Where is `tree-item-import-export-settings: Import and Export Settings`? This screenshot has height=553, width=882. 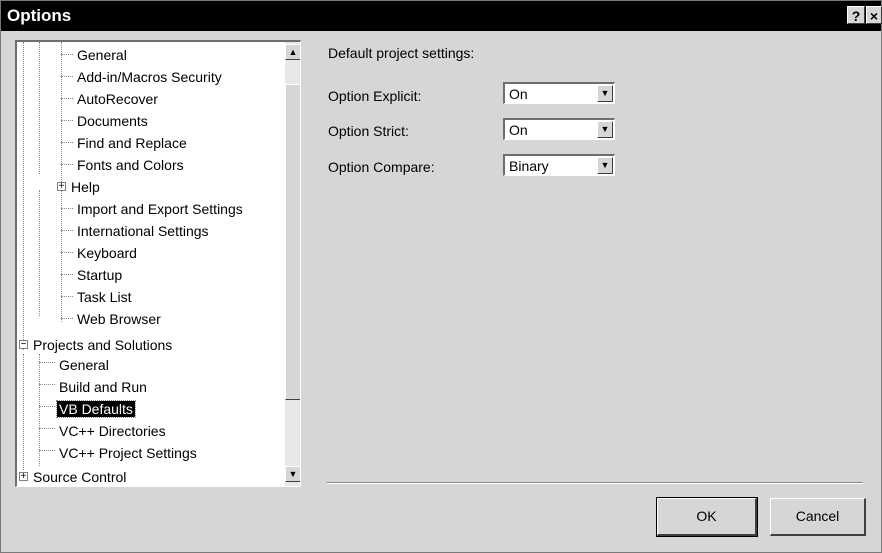
tree-item-import-export-settings: Import and Export Settings is located at coordinates (160, 210).